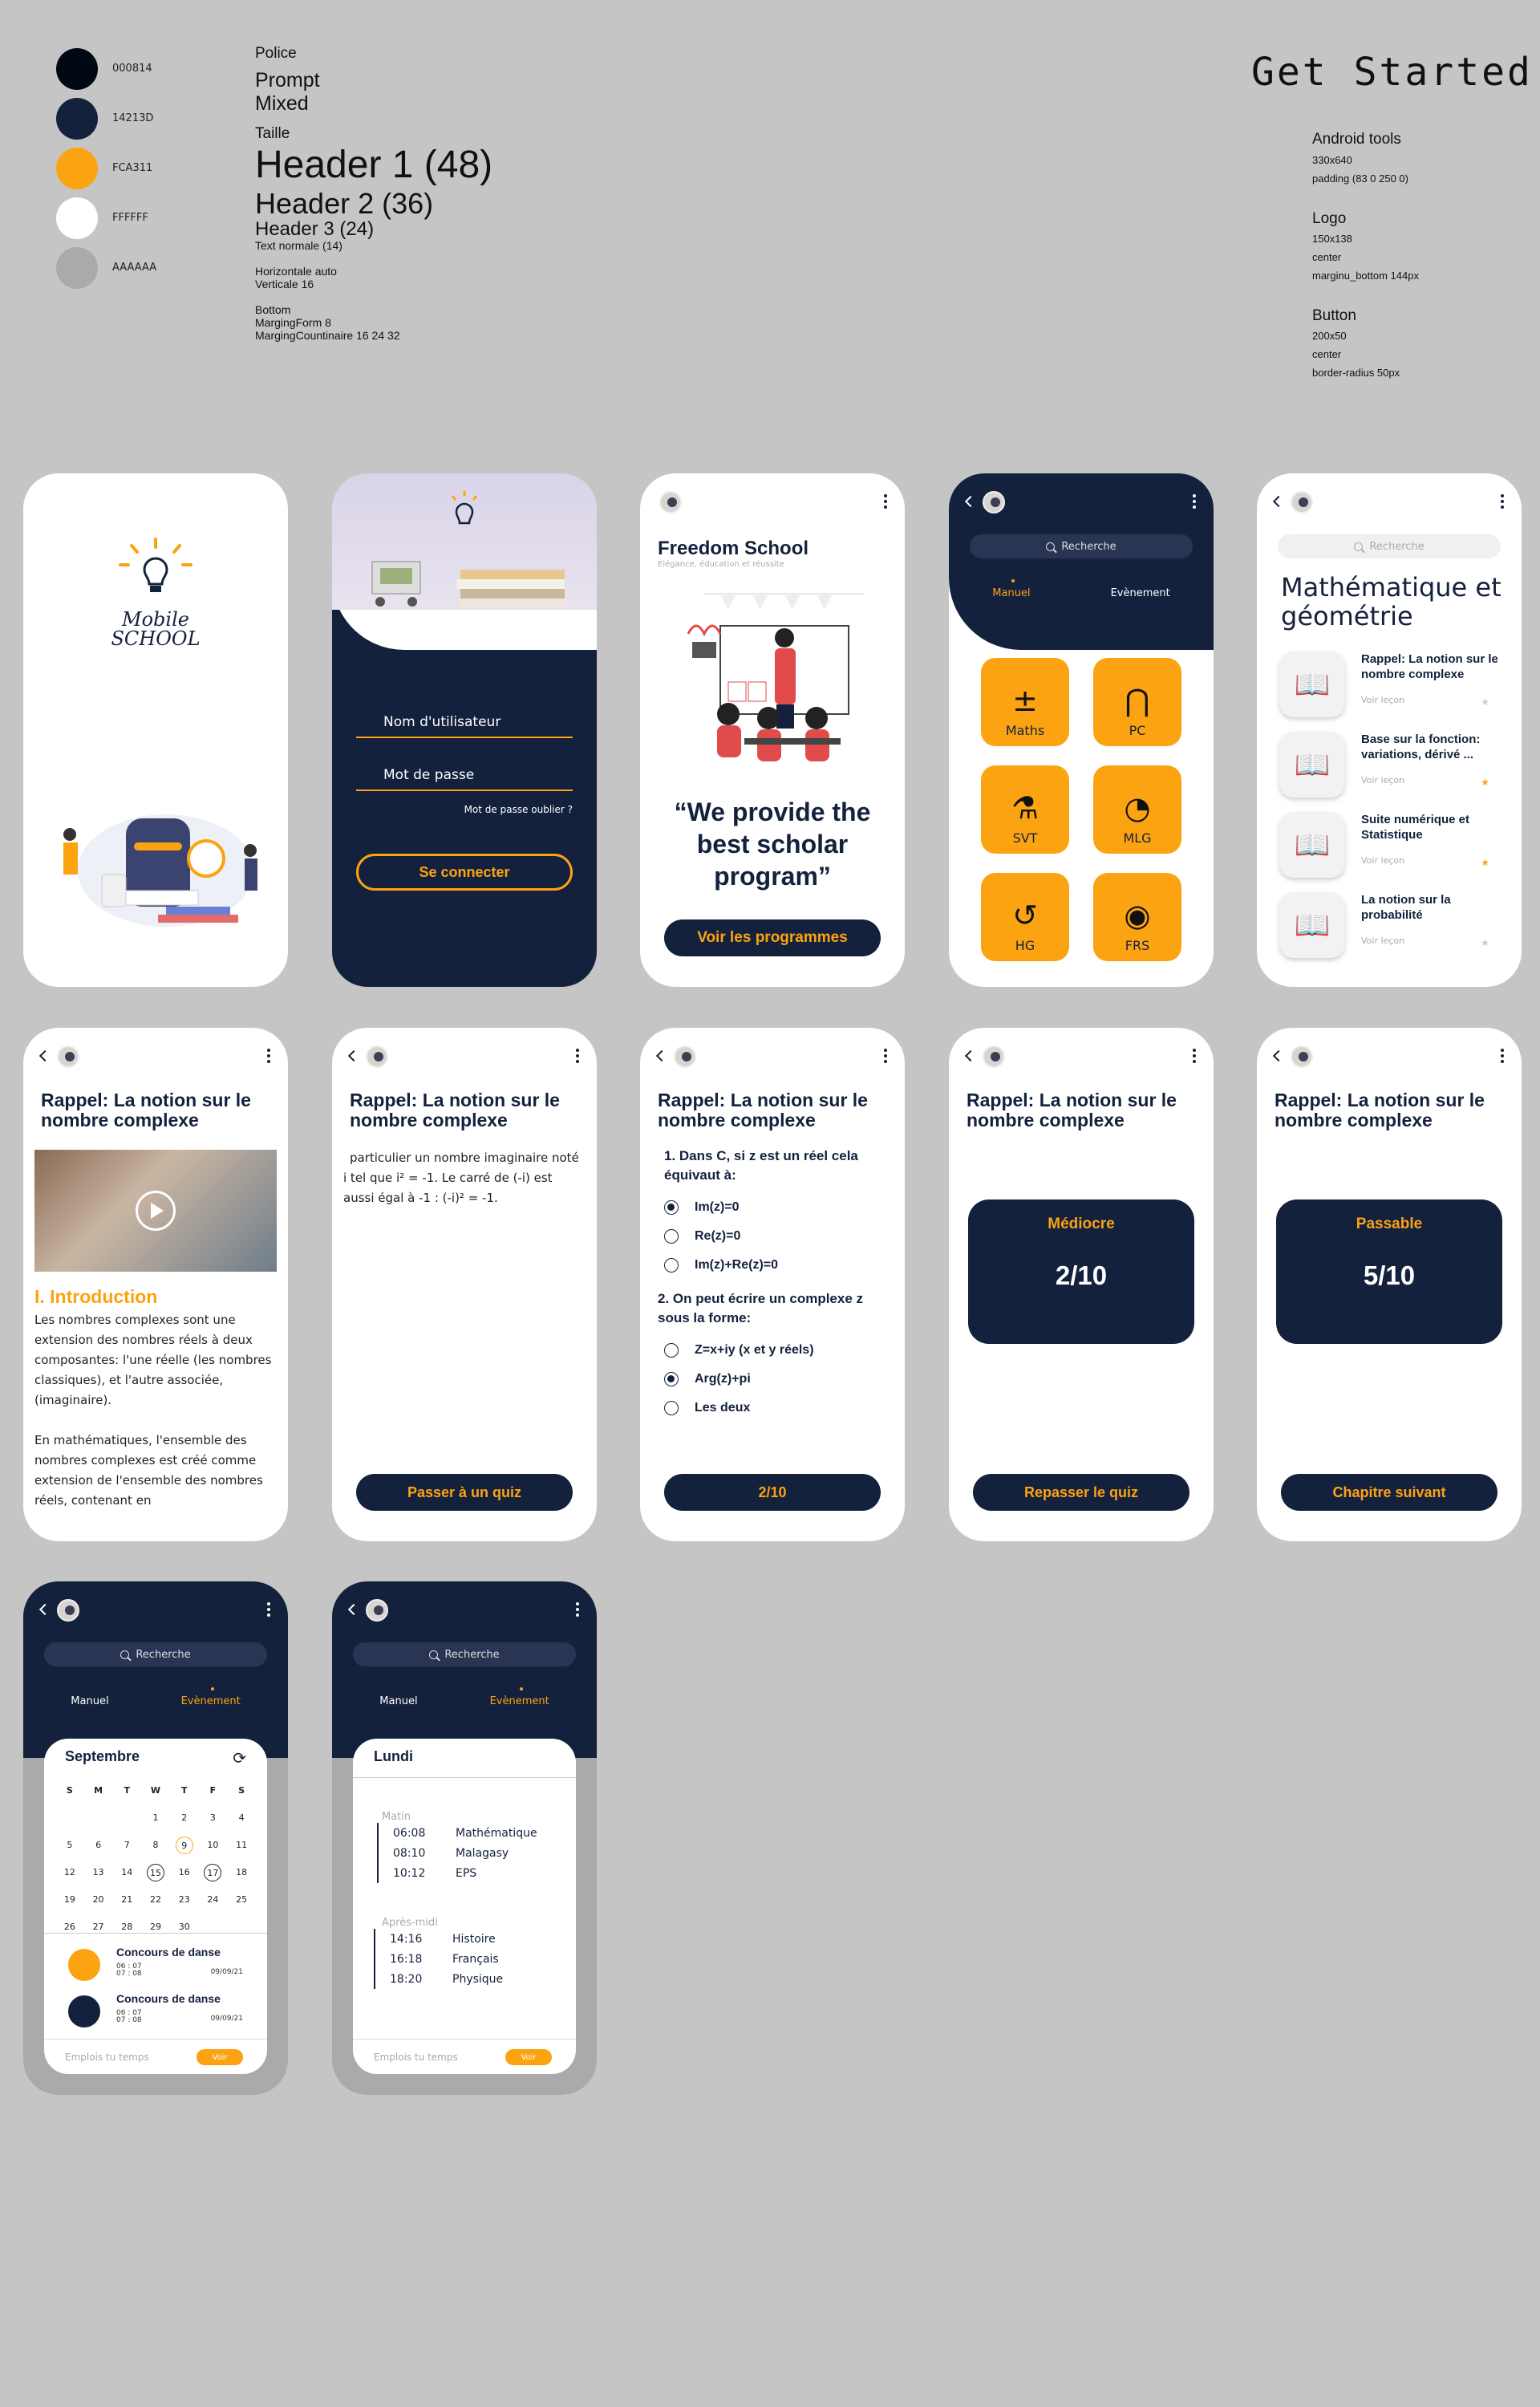 Image resolution: width=1540 pixels, height=2407 pixels. Describe the element at coordinates (1025, 702) in the screenshot. I see `subject-maths: ± Maths` at that location.